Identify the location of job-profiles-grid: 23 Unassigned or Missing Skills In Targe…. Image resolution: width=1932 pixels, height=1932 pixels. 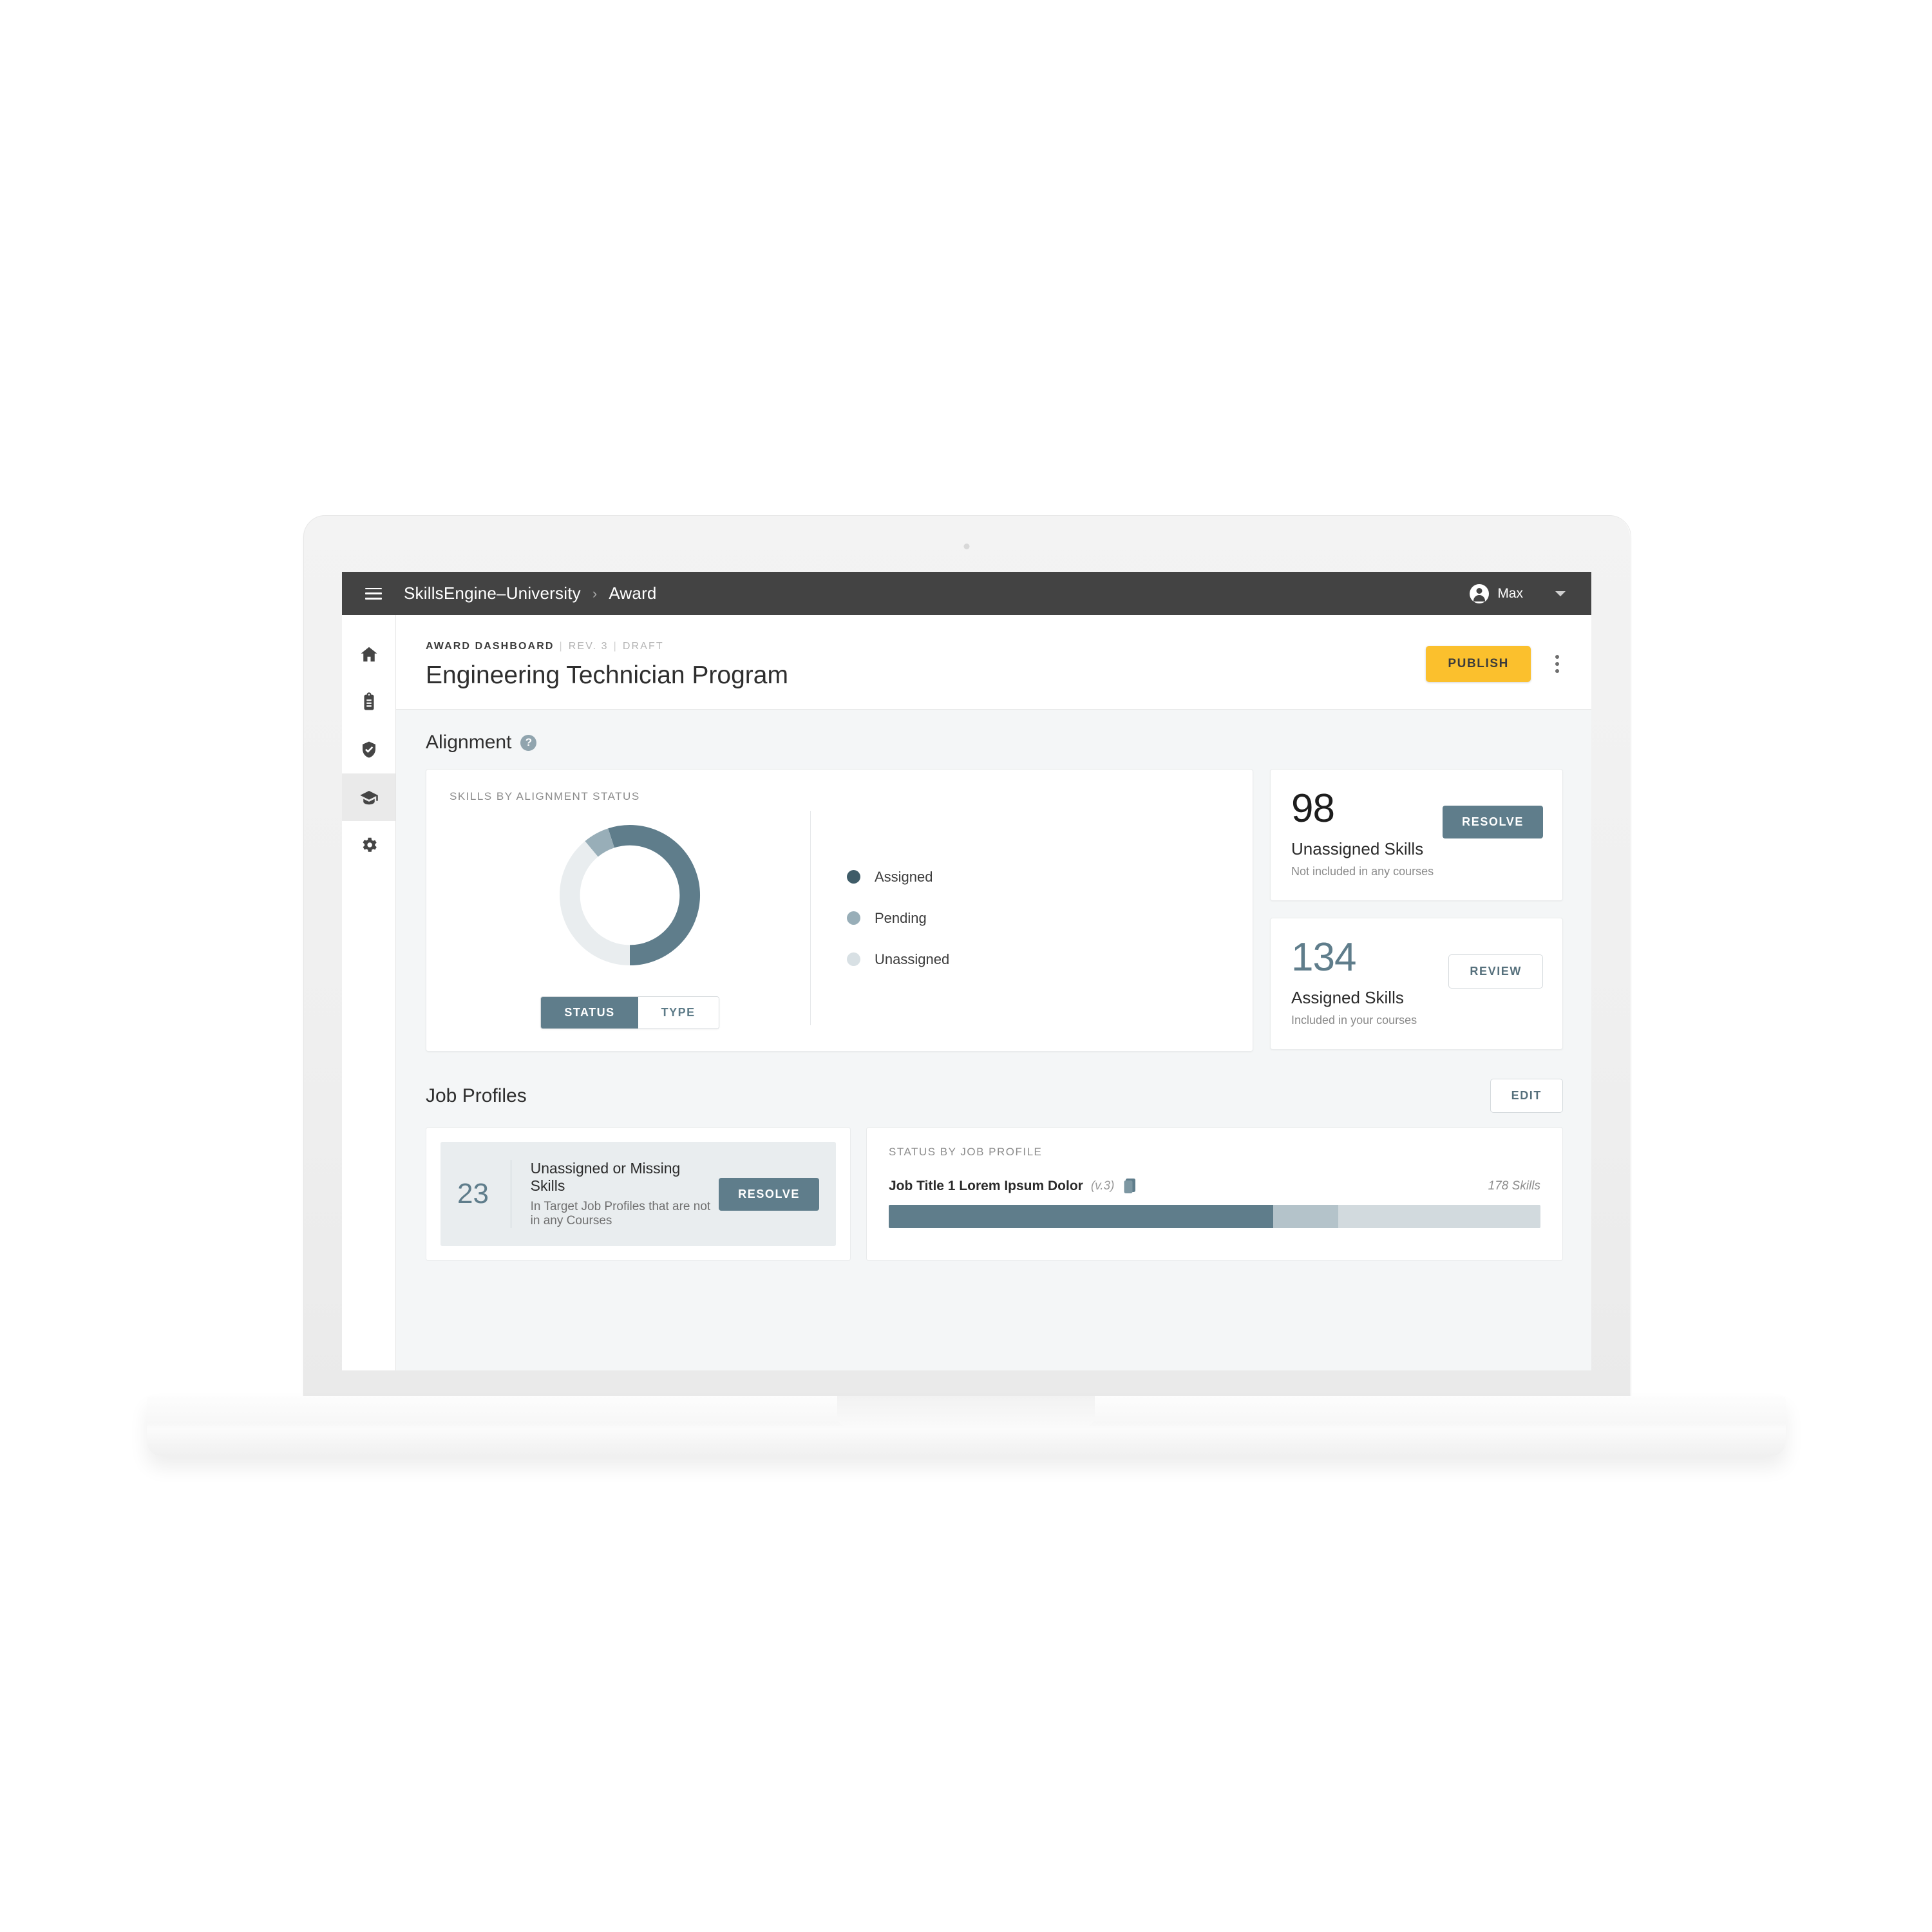
(995, 1194).